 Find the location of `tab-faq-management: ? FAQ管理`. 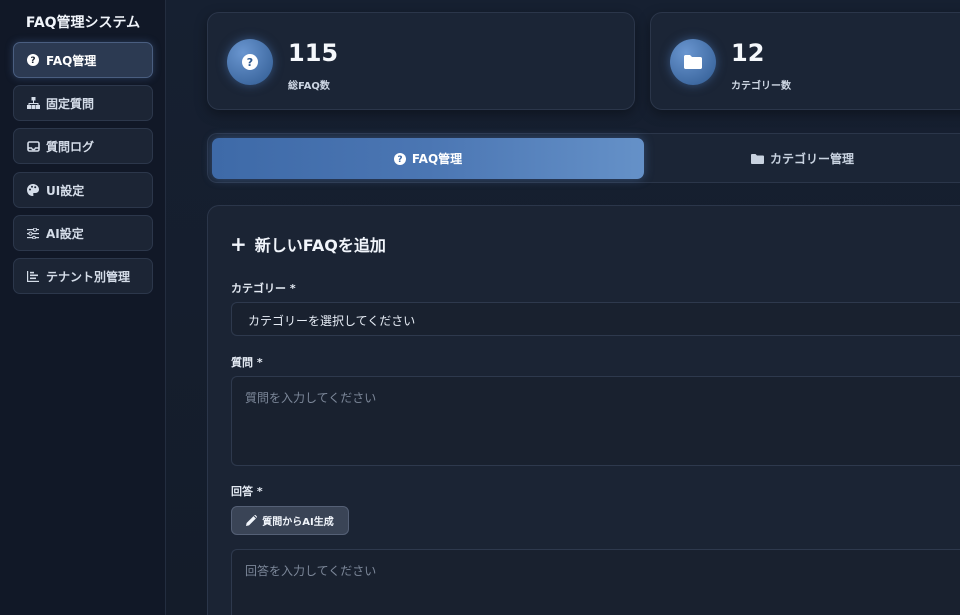

tab-faq-management: ? FAQ管理 is located at coordinates (428, 158).